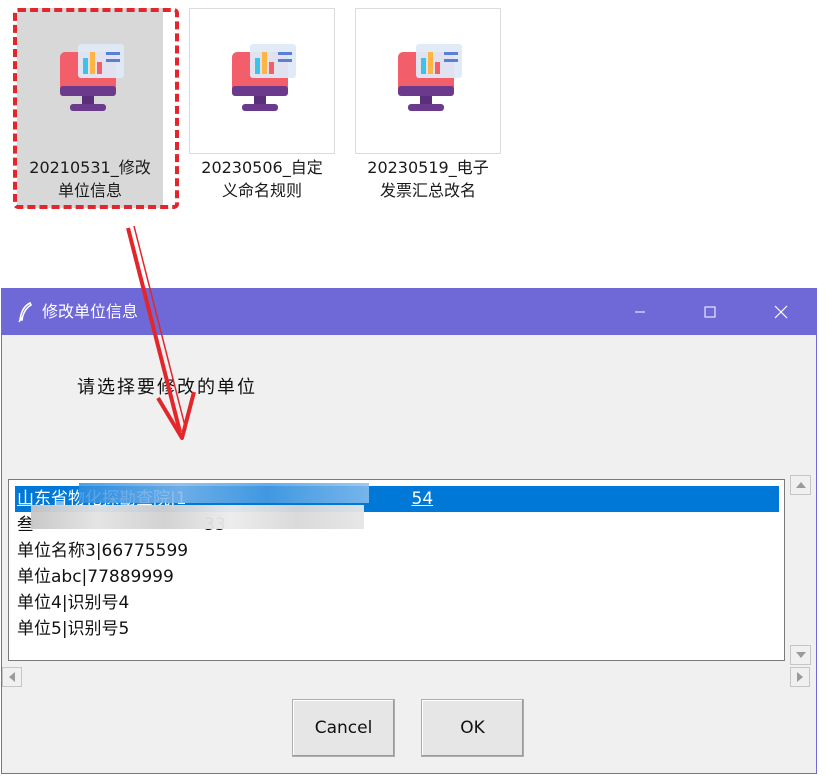 The image size is (825, 776). I want to click on close-icon, so click(781, 312).